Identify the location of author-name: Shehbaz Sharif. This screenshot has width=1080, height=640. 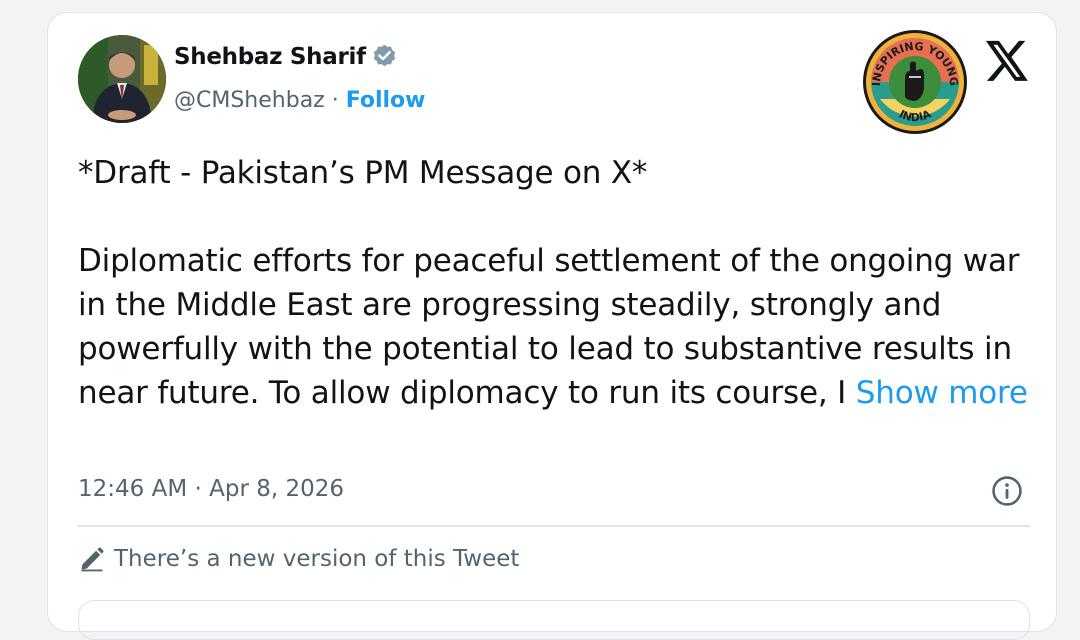
(270, 57).